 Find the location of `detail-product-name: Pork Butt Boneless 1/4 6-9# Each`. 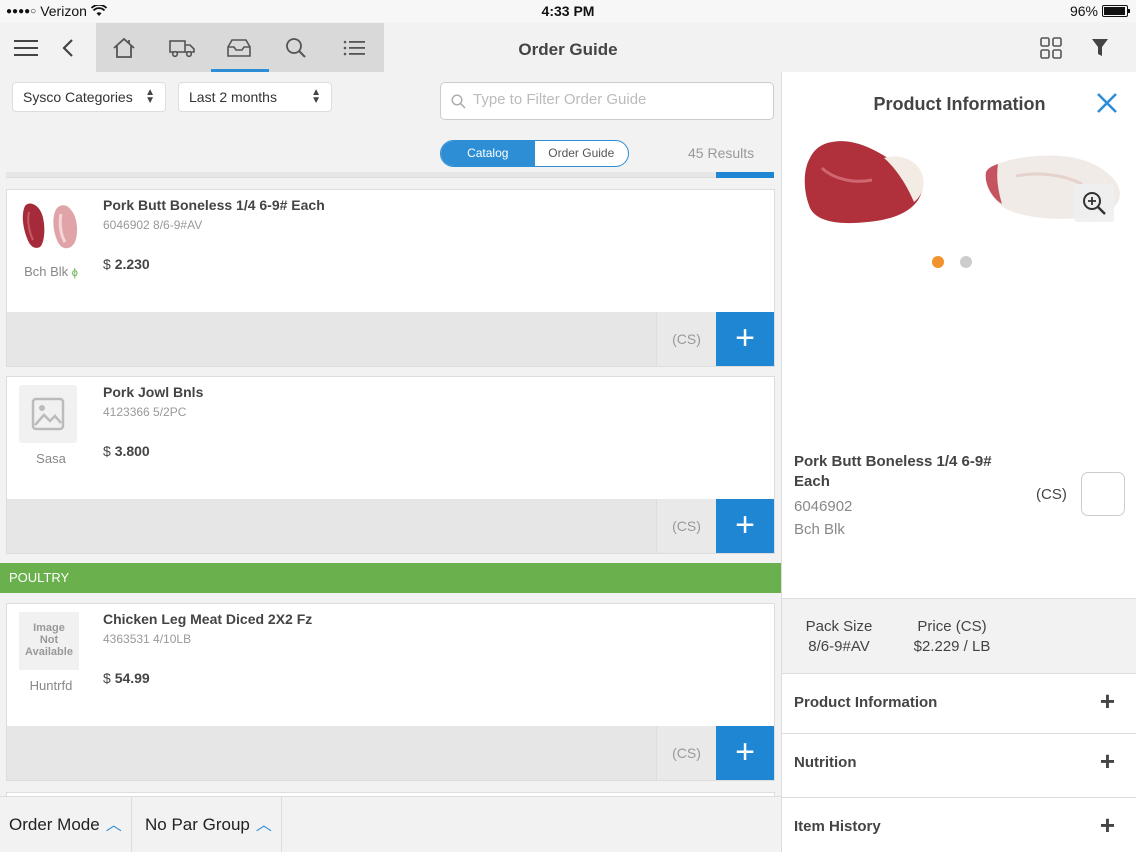

detail-product-name: Pork Butt Boneless 1/4 6-9# Each is located at coordinates (893, 471).